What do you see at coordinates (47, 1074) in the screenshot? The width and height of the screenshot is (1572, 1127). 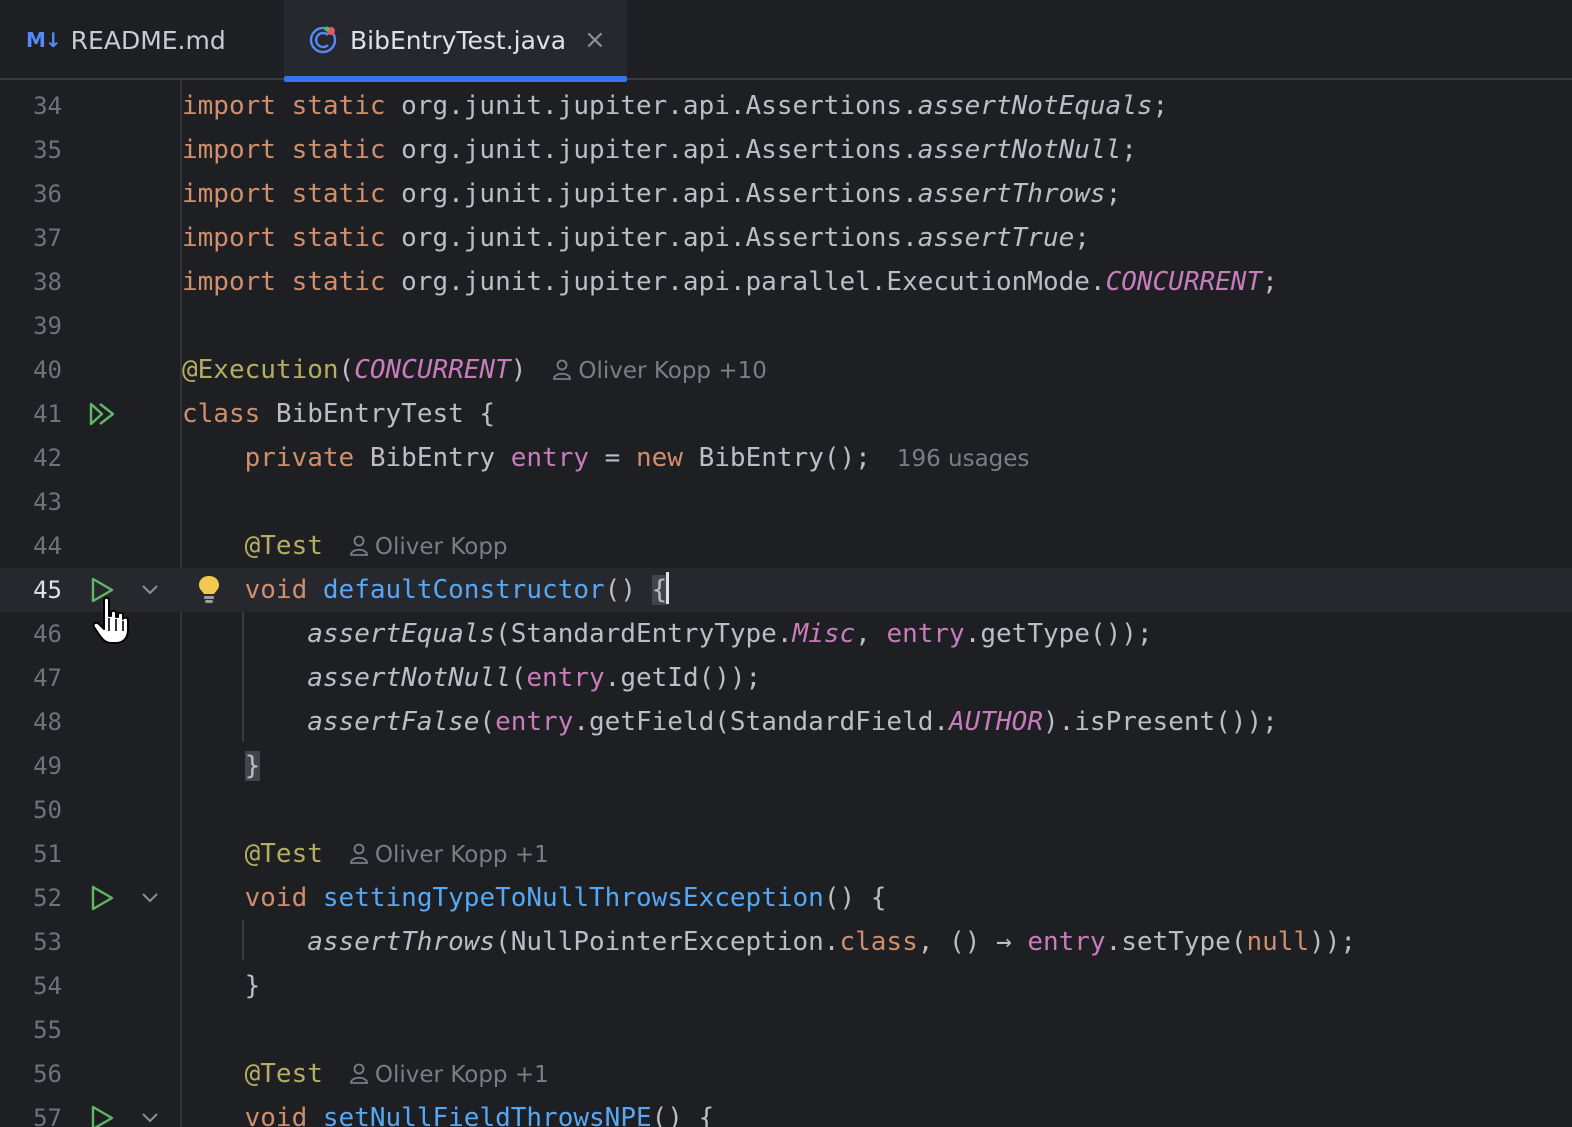 I see `line-number: 56` at bounding box center [47, 1074].